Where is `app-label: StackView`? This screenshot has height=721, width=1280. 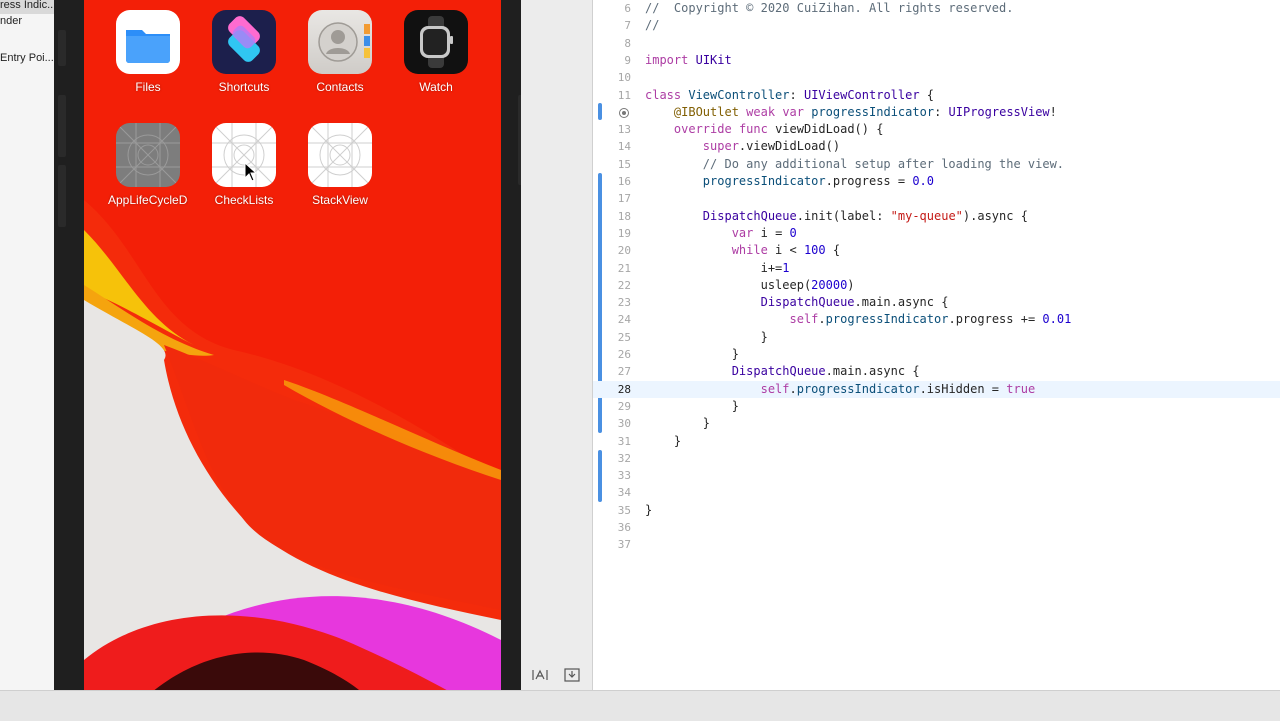
app-label: StackView is located at coordinates (340, 200).